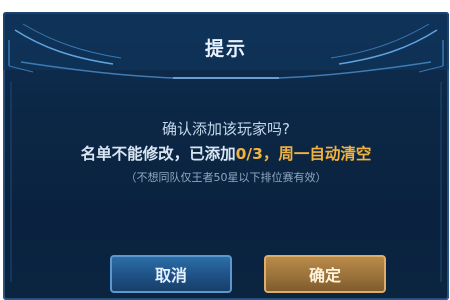 This screenshot has width=450, height=300. I want to click on confirm-question: 确认添加该玩家吗?, so click(226, 129).